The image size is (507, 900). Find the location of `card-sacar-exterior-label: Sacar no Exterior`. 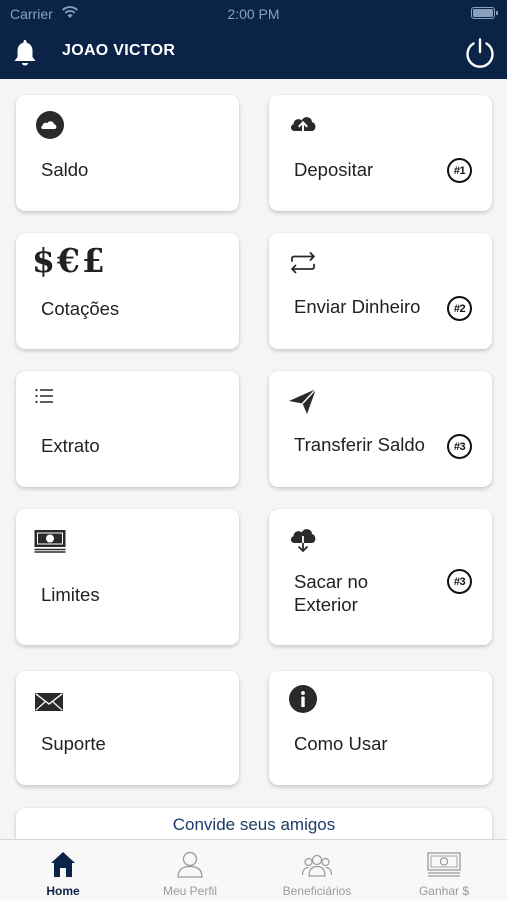

card-sacar-exterior-label: Sacar no Exterior is located at coordinates (331, 593).